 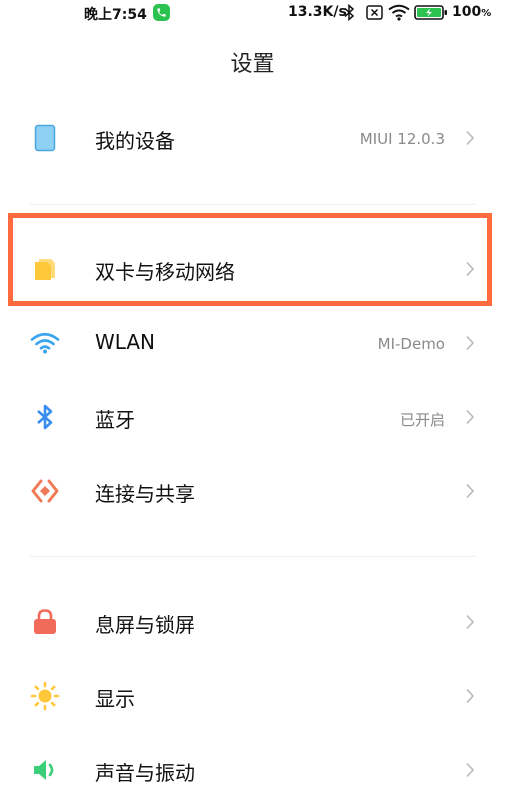 What do you see at coordinates (145, 625) in the screenshot?
I see `settings-item-label: 息屏与锁屏` at bounding box center [145, 625].